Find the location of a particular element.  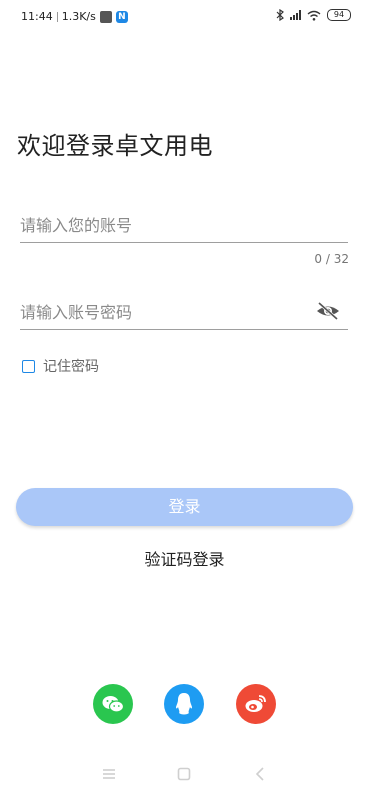

visibility-off-icon is located at coordinates (328, 311).